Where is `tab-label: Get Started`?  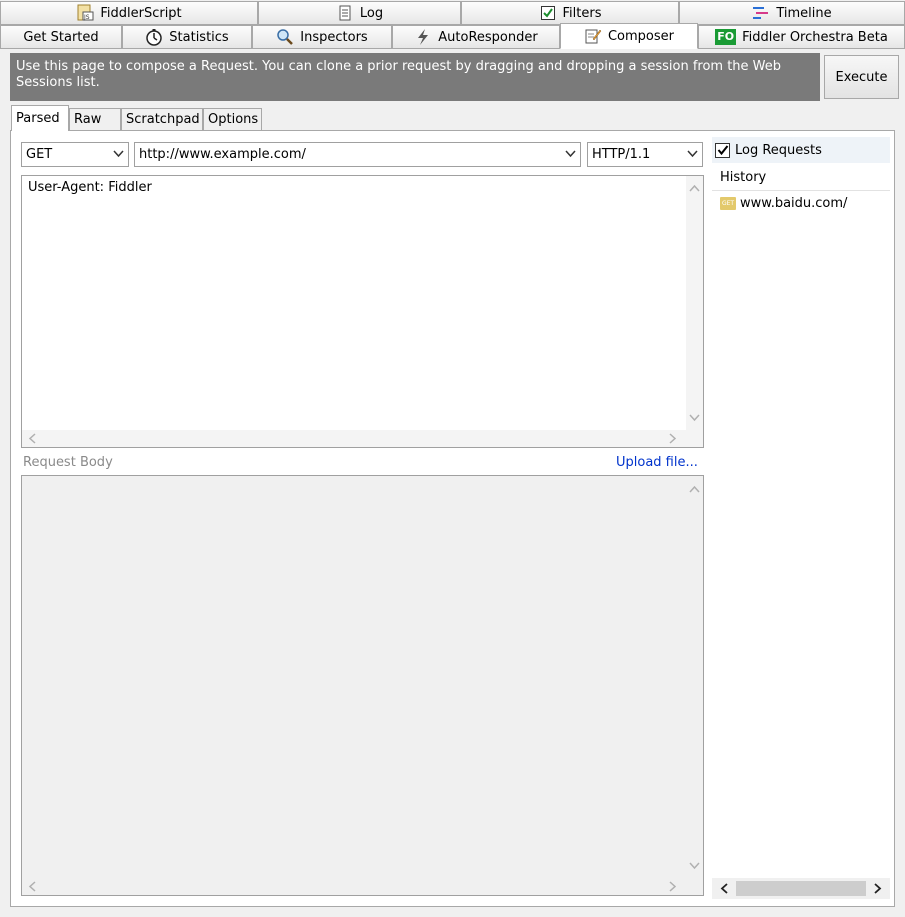 tab-label: Get Started is located at coordinates (61, 37).